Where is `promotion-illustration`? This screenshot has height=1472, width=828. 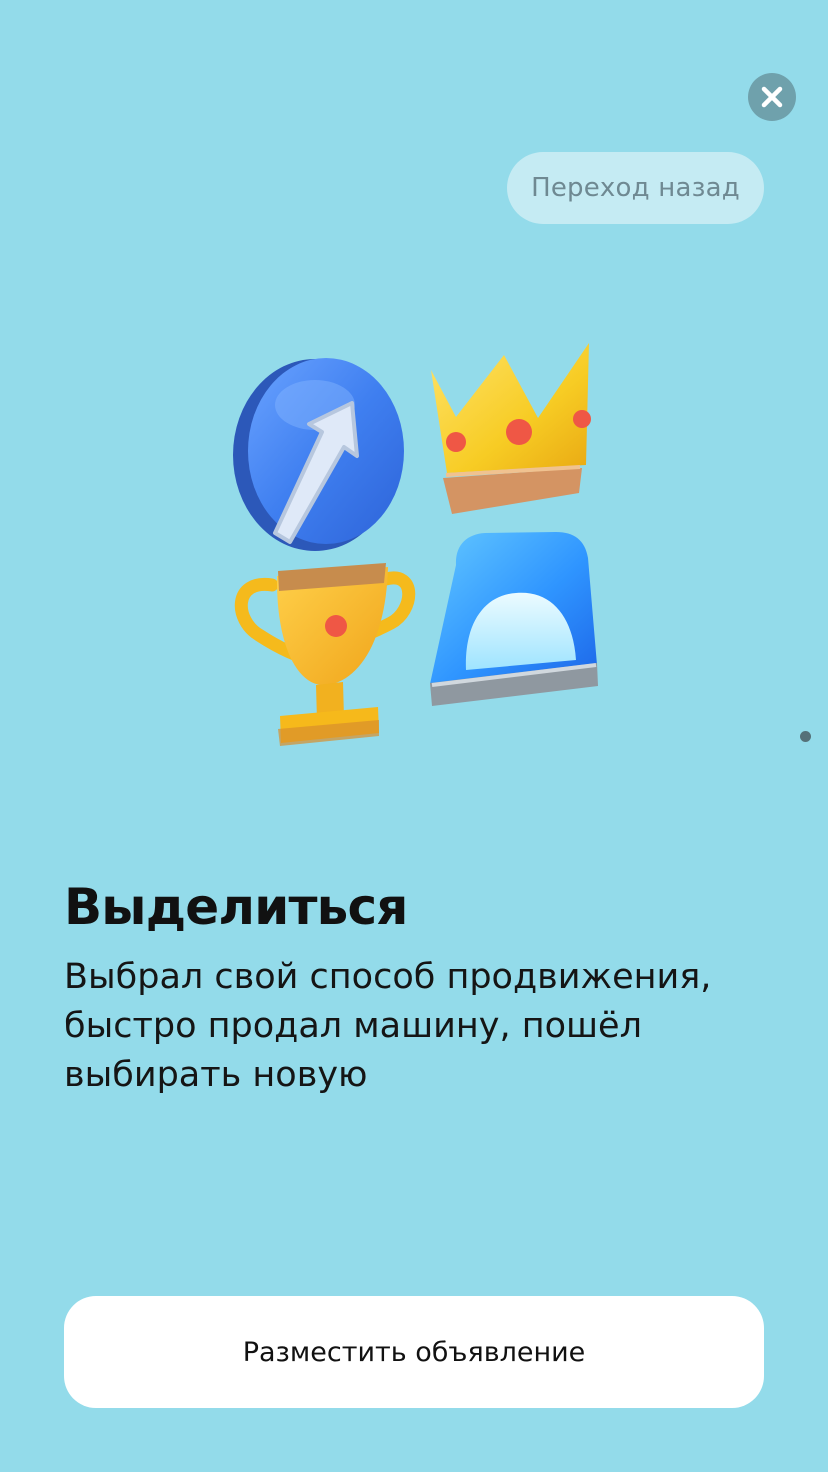
promotion-illustration is located at coordinates (415, 544).